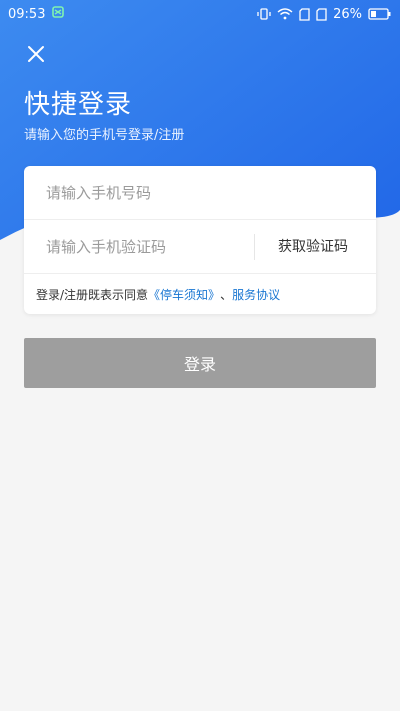 The height and width of the screenshot is (711, 400). I want to click on page-title: 快捷登录, so click(78, 105).